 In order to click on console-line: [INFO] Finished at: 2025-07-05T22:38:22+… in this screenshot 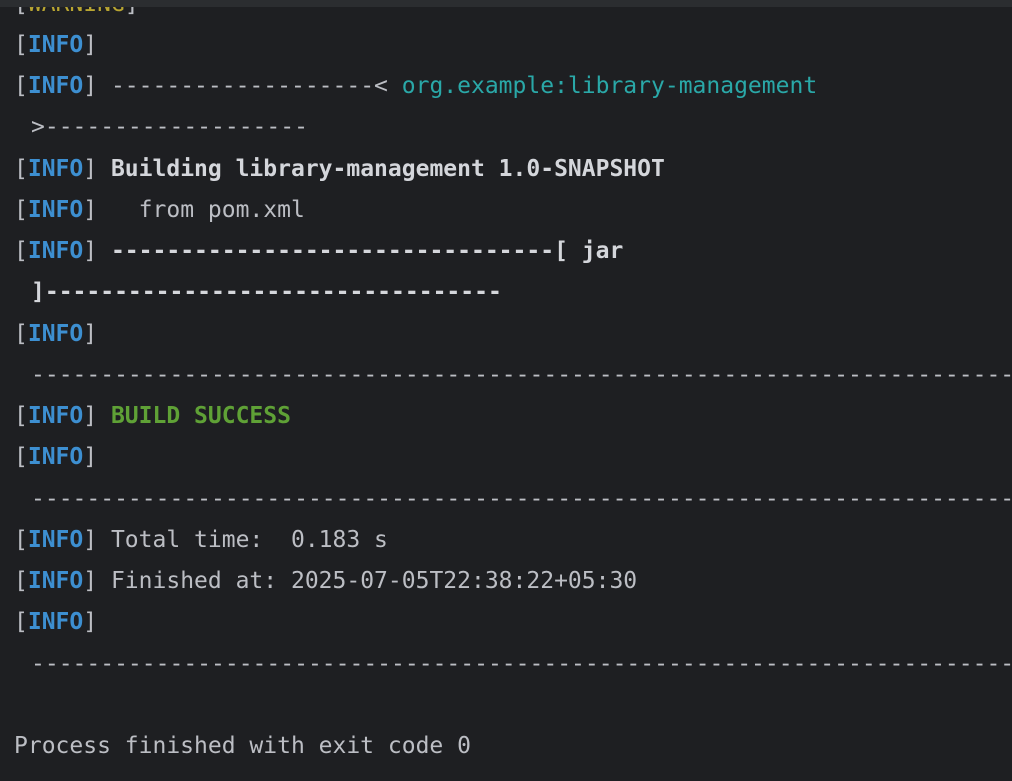, I will do `click(326, 581)`.